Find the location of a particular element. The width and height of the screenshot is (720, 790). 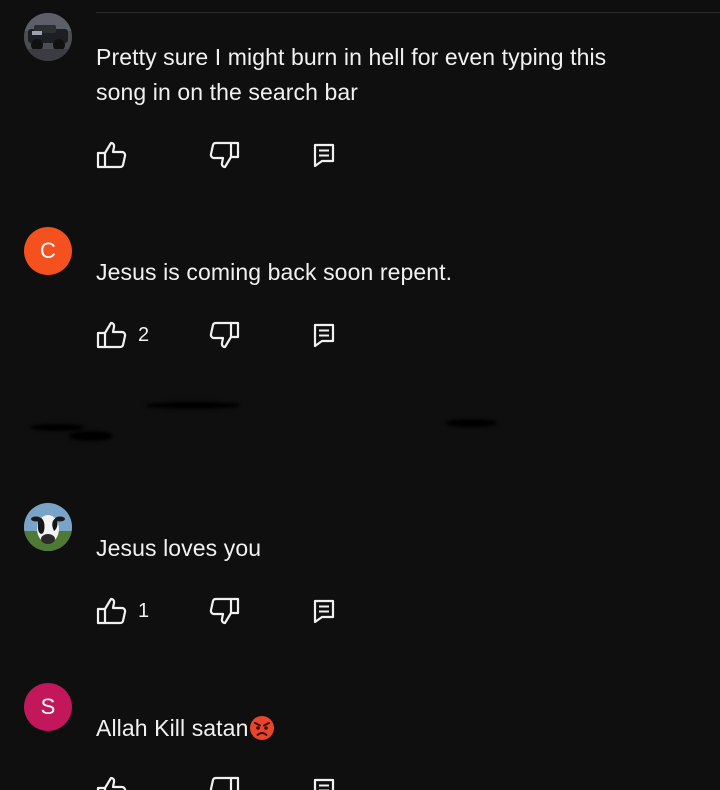

truck-photo-icon is located at coordinates (48, 37).